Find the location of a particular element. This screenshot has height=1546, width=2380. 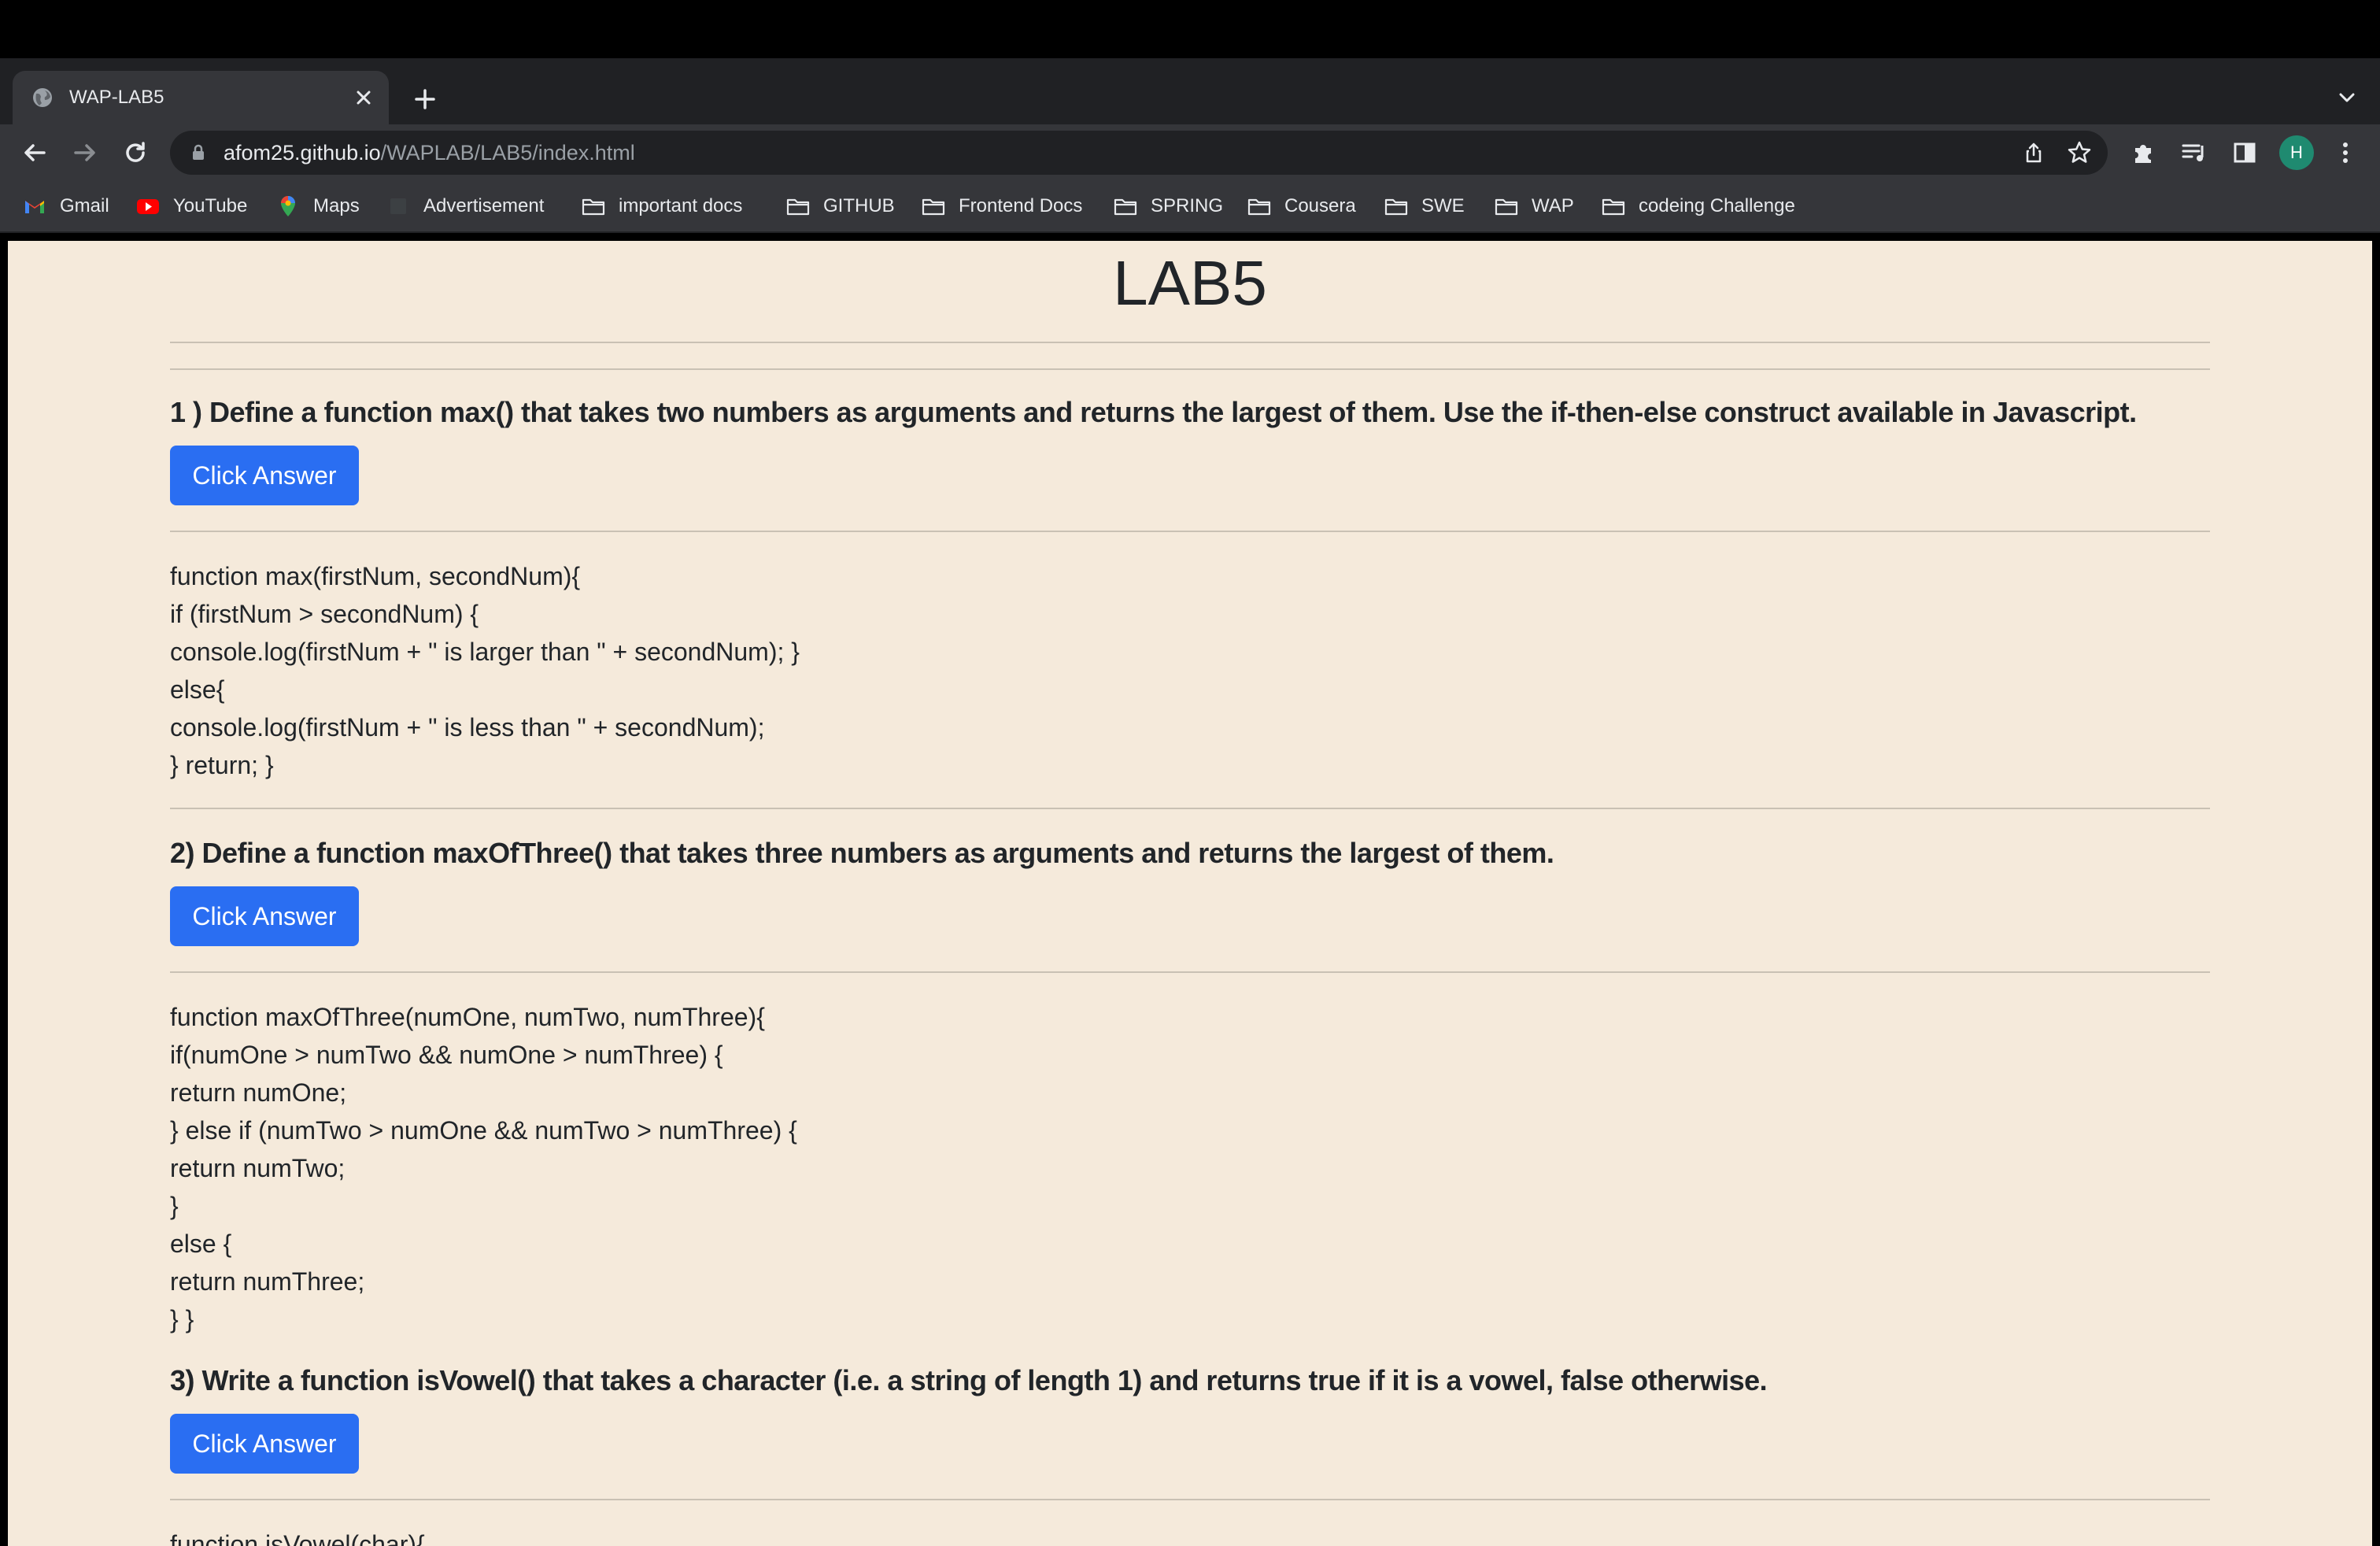

code-line: return numOne; is located at coordinates (258, 1092).